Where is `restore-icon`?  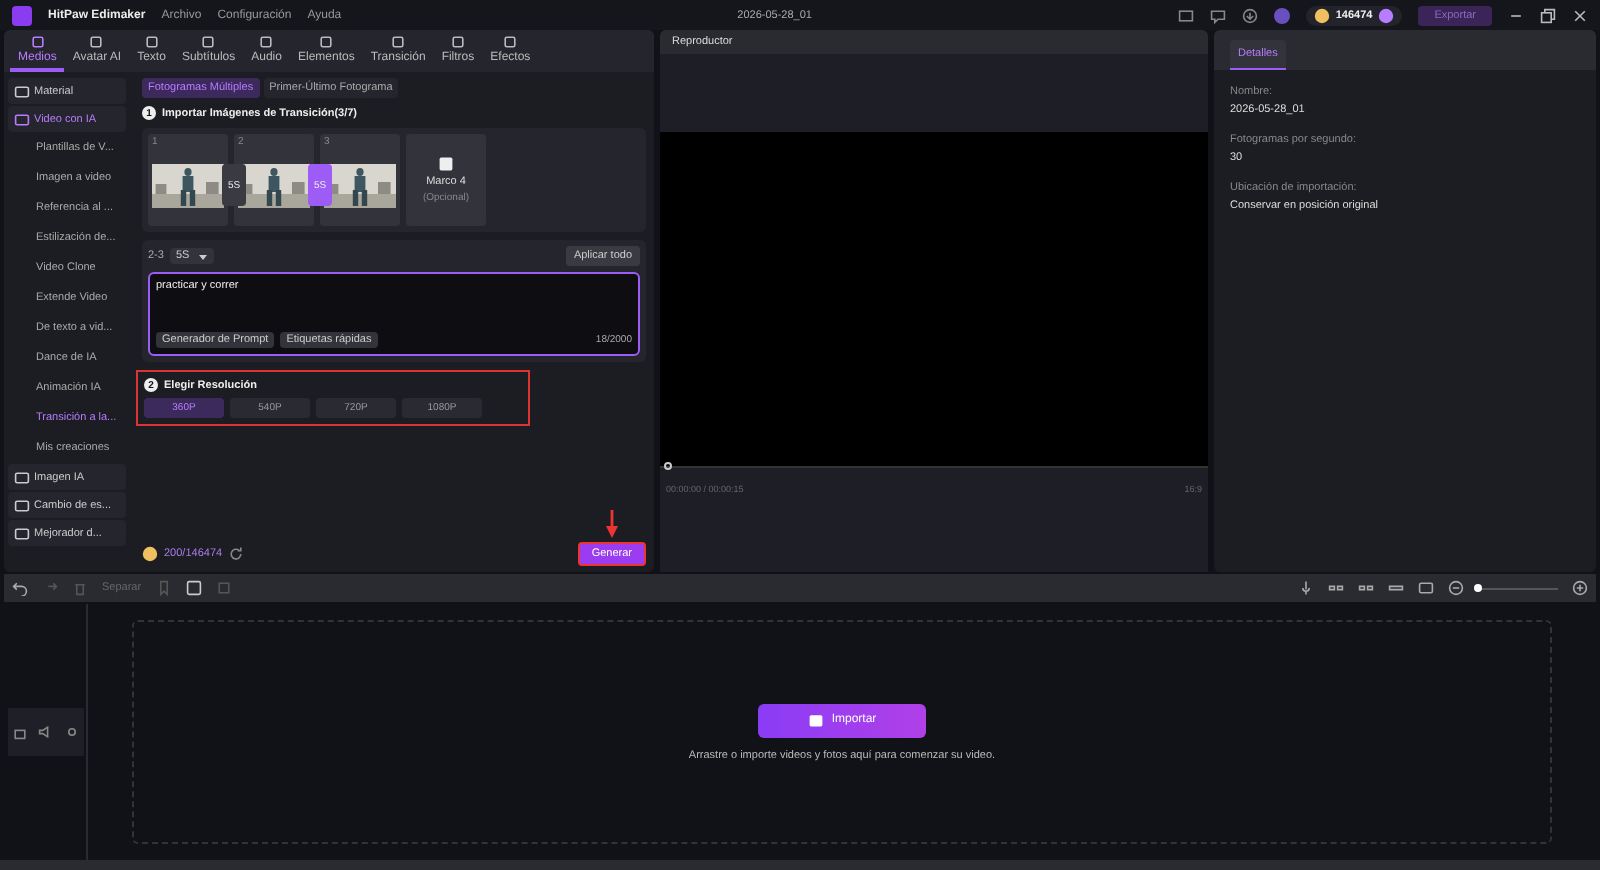
restore-icon is located at coordinates (1548, 15).